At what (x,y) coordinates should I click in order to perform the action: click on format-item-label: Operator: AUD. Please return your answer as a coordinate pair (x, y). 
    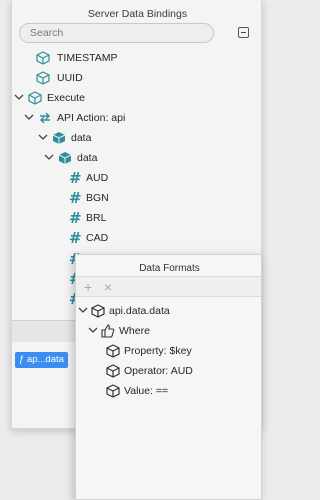
    Looking at the image, I should click on (158, 371).